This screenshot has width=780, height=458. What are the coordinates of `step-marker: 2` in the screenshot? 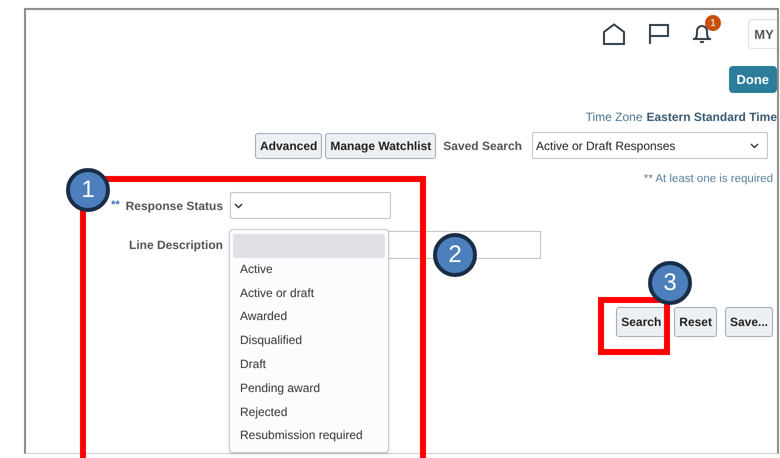 It's located at (455, 255).